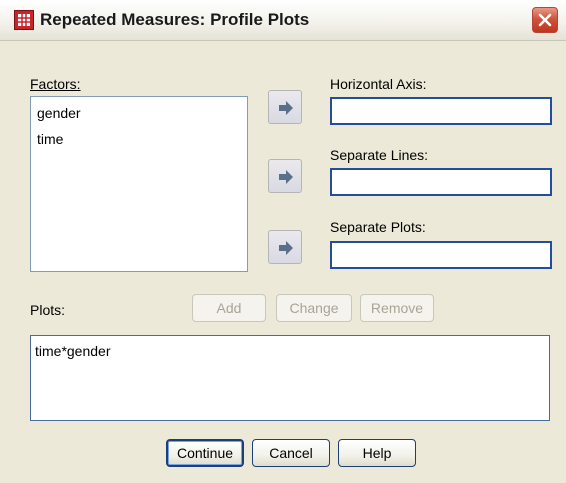 The width and height of the screenshot is (566, 483). I want to click on remove-button: Remove, so click(397, 308).